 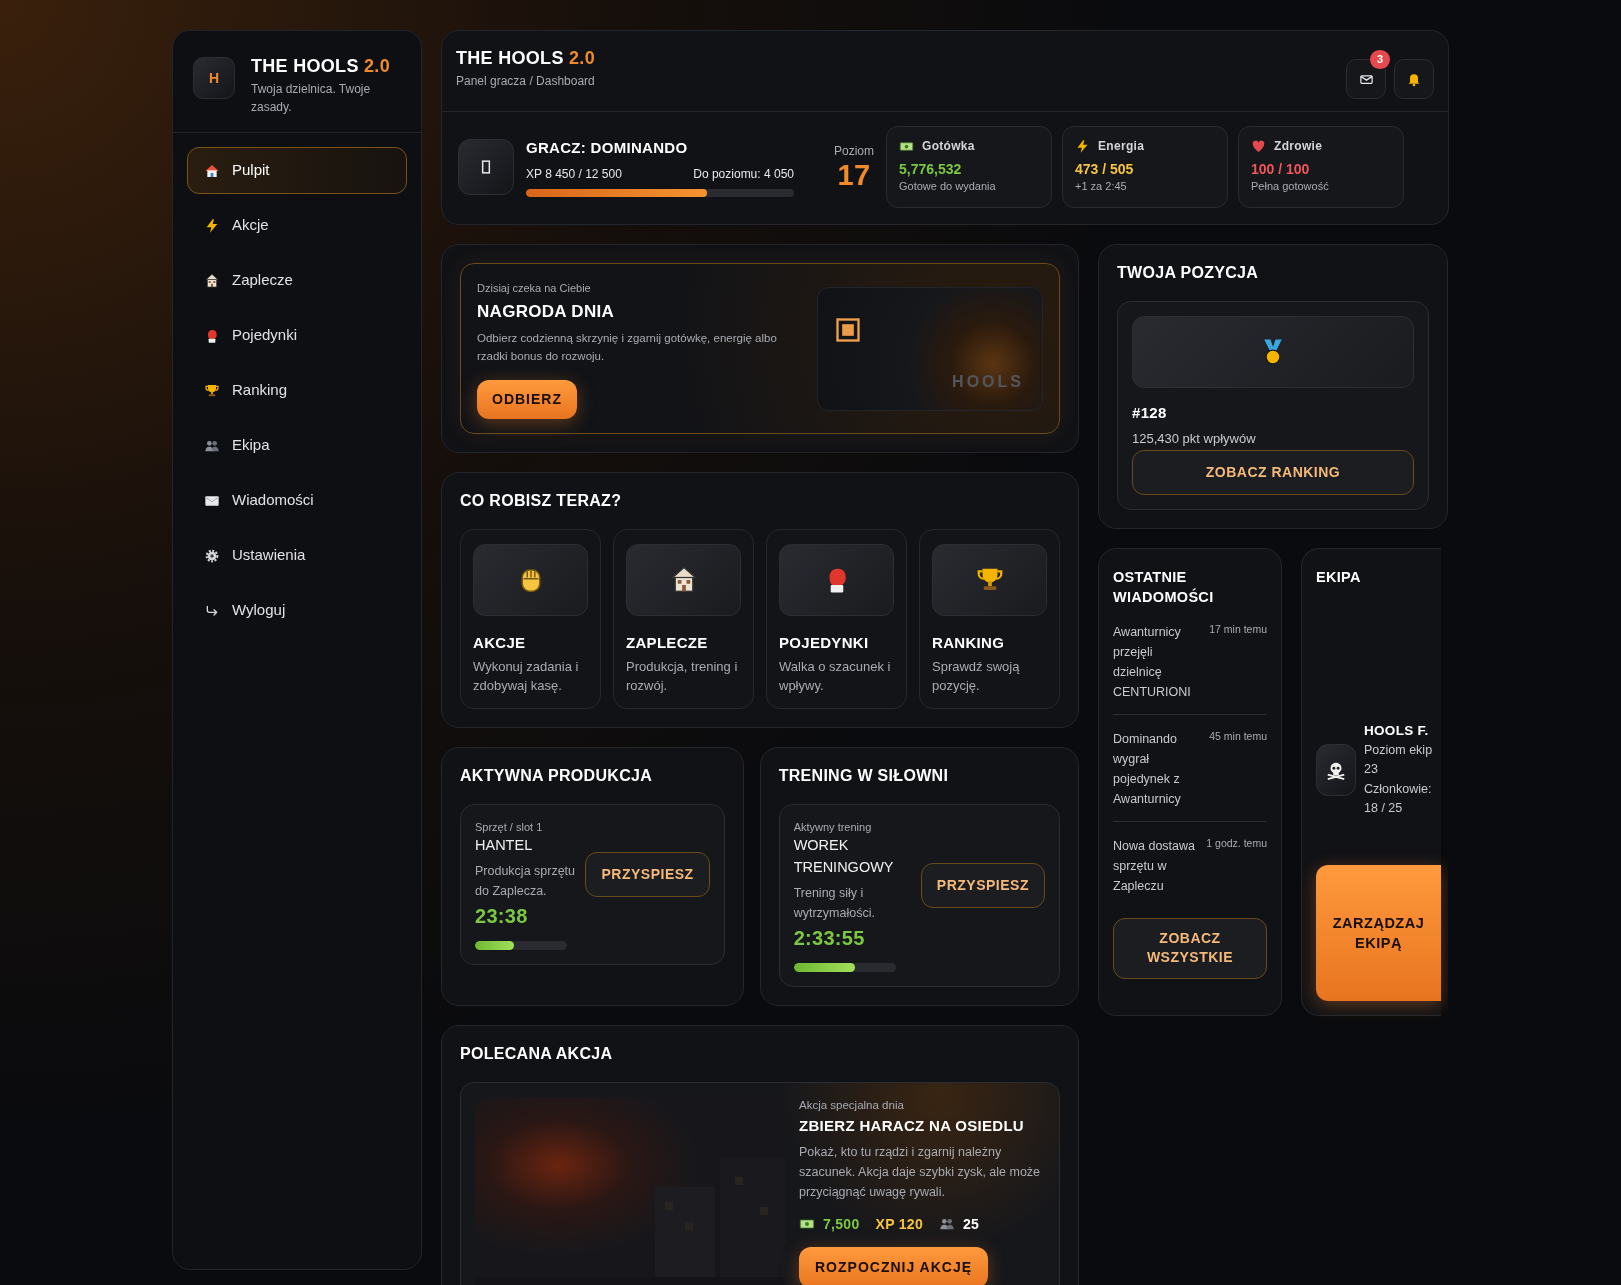 I want to click on timer-description: Trening siły i wytrzymałości., so click(x=834, y=903).